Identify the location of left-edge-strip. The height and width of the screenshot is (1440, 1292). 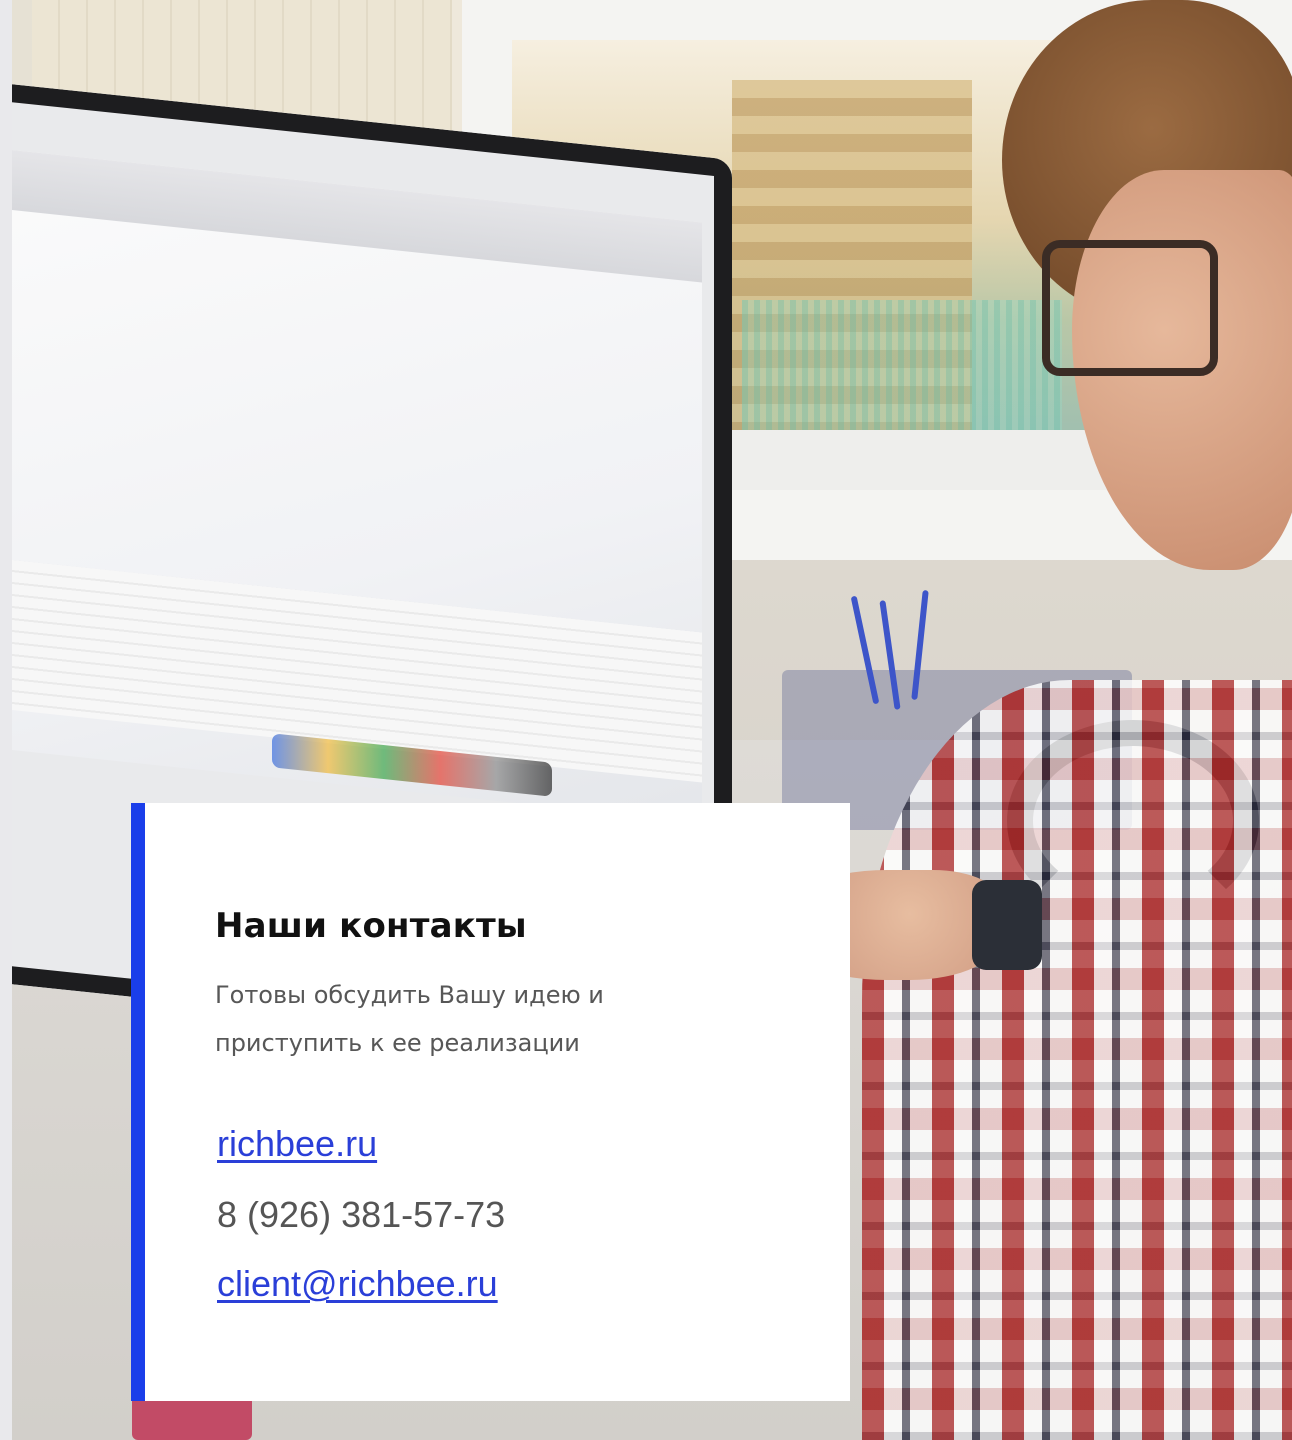
(6, 720).